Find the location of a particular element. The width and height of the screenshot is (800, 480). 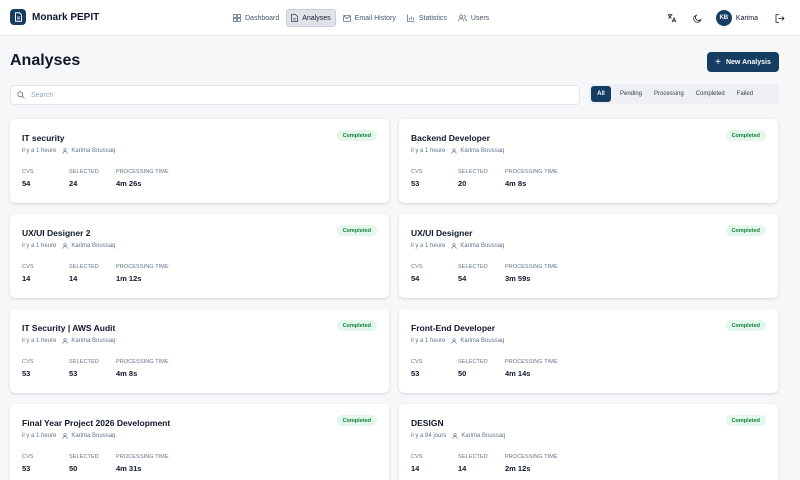

theme-toggle-button is located at coordinates (698, 18).